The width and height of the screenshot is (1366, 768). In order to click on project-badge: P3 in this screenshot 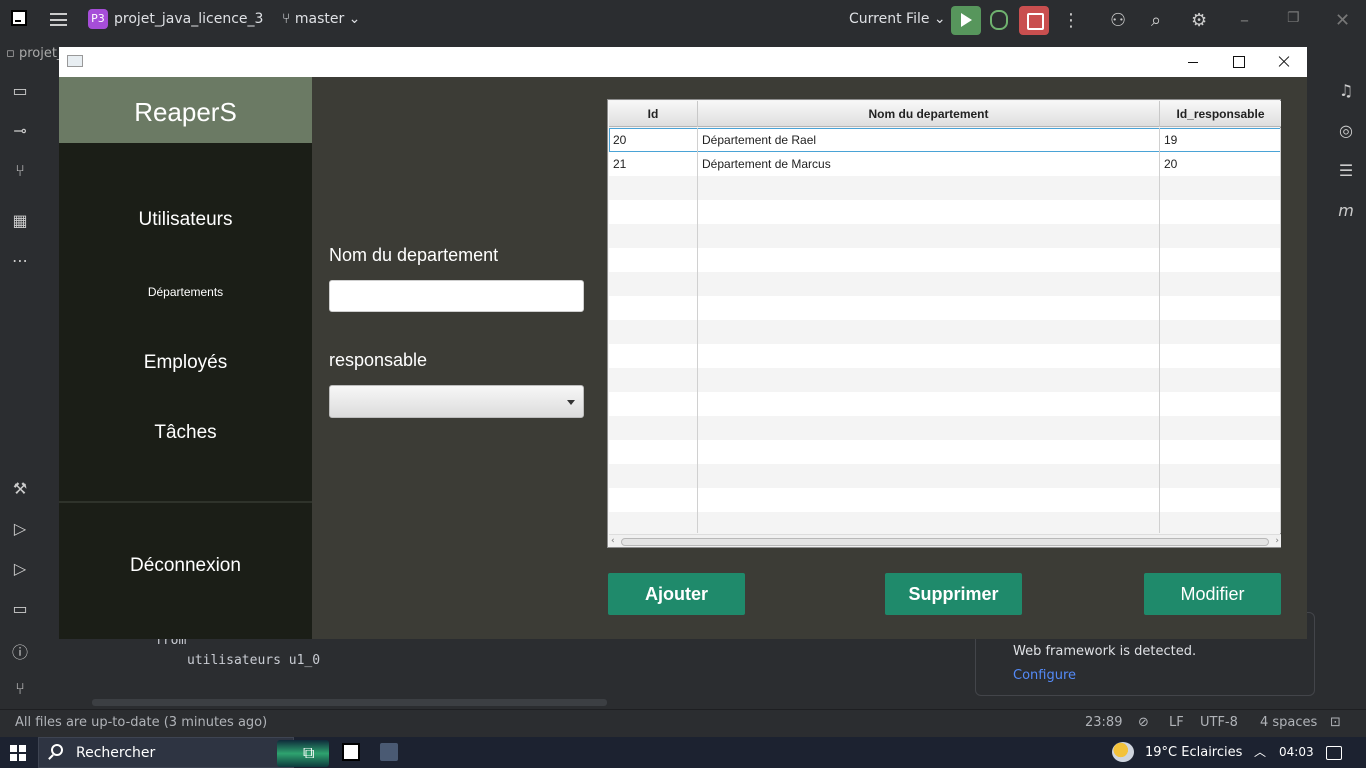, I will do `click(98, 19)`.